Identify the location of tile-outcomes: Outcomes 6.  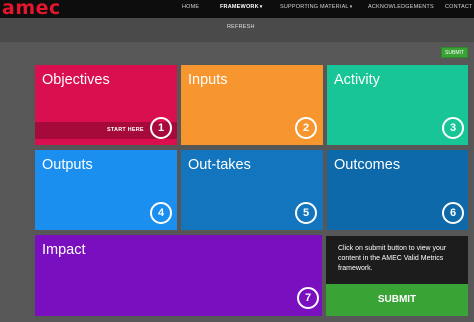
(397, 190).